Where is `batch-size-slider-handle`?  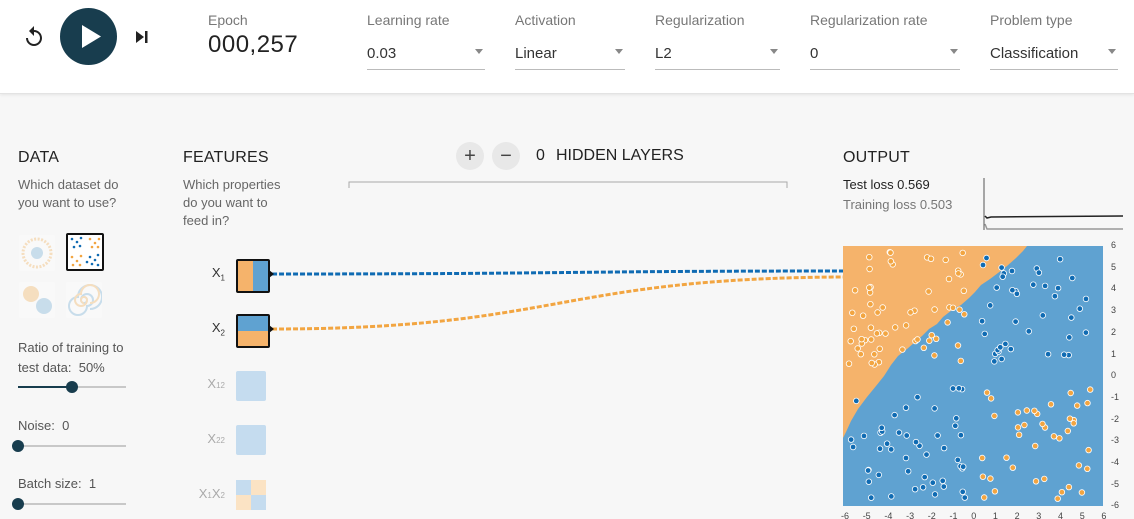 batch-size-slider-handle is located at coordinates (18, 504).